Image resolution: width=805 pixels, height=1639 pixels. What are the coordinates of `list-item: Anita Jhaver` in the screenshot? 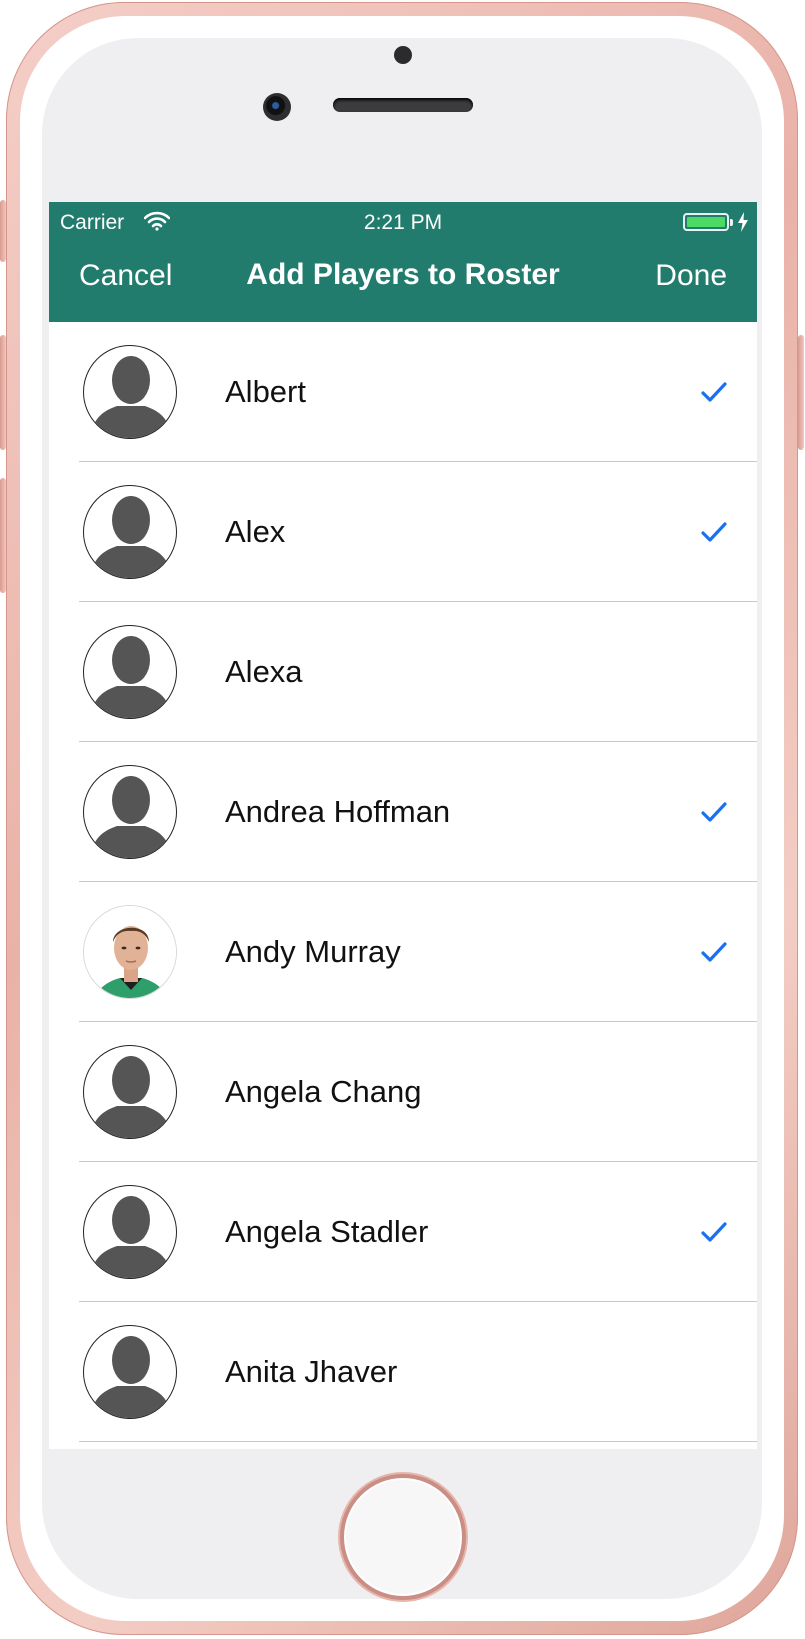 It's located at (403, 1372).